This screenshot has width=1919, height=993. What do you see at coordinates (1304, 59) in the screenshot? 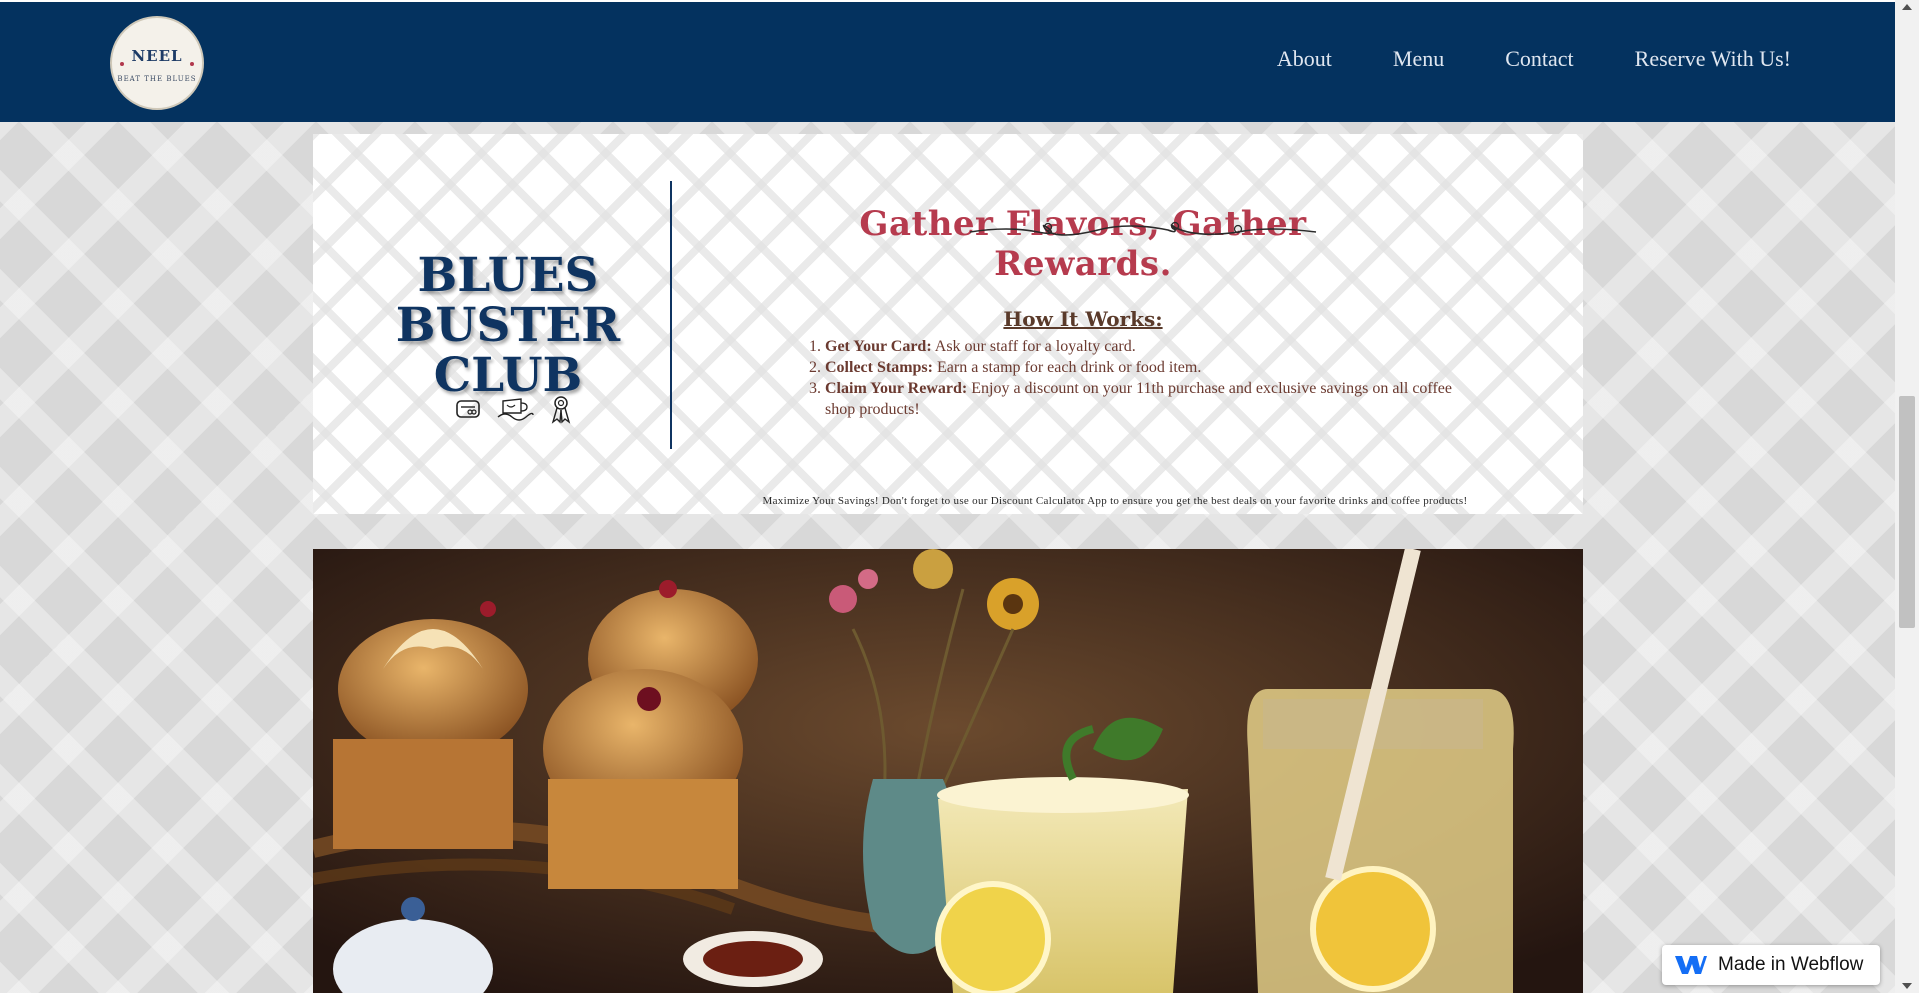
I see `nav-link-about: About` at bounding box center [1304, 59].